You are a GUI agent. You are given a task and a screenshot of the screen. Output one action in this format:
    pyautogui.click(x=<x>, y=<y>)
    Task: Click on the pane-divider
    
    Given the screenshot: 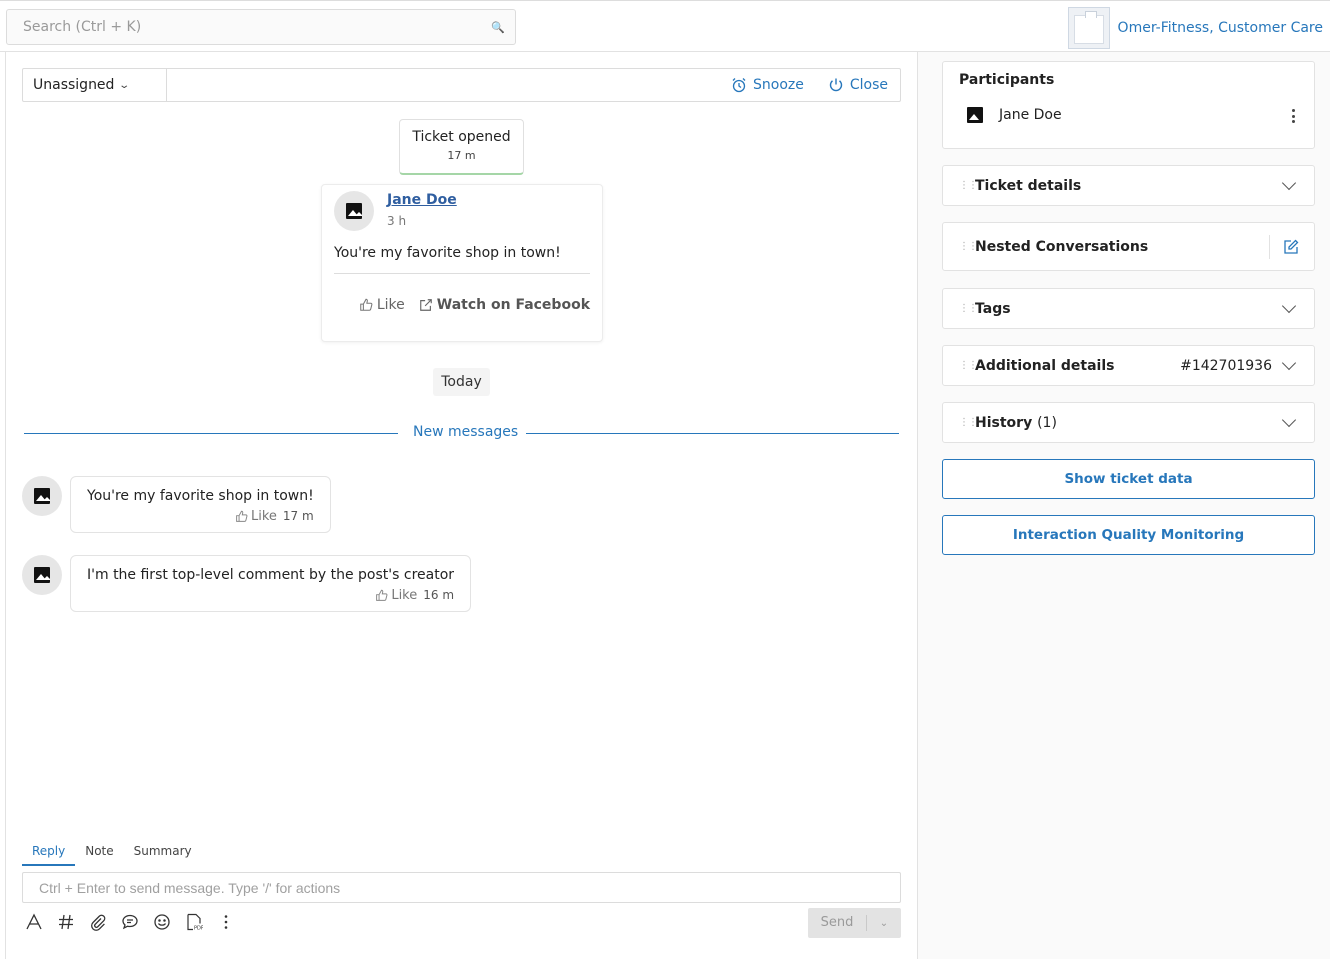 What is the action you would take?
    pyautogui.click(x=917, y=505)
    